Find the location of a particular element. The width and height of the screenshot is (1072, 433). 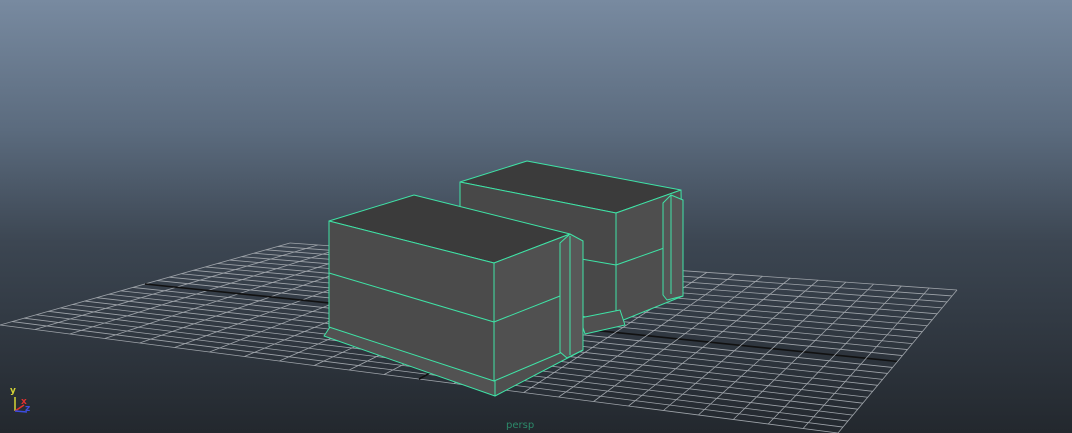

axis-y-label: y is located at coordinates (13, 391).